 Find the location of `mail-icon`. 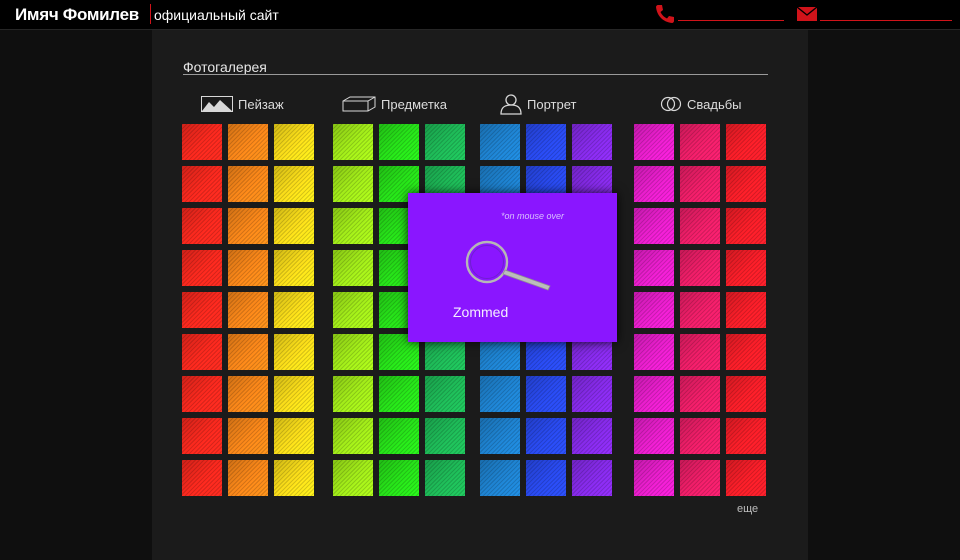

mail-icon is located at coordinates (807, 13).